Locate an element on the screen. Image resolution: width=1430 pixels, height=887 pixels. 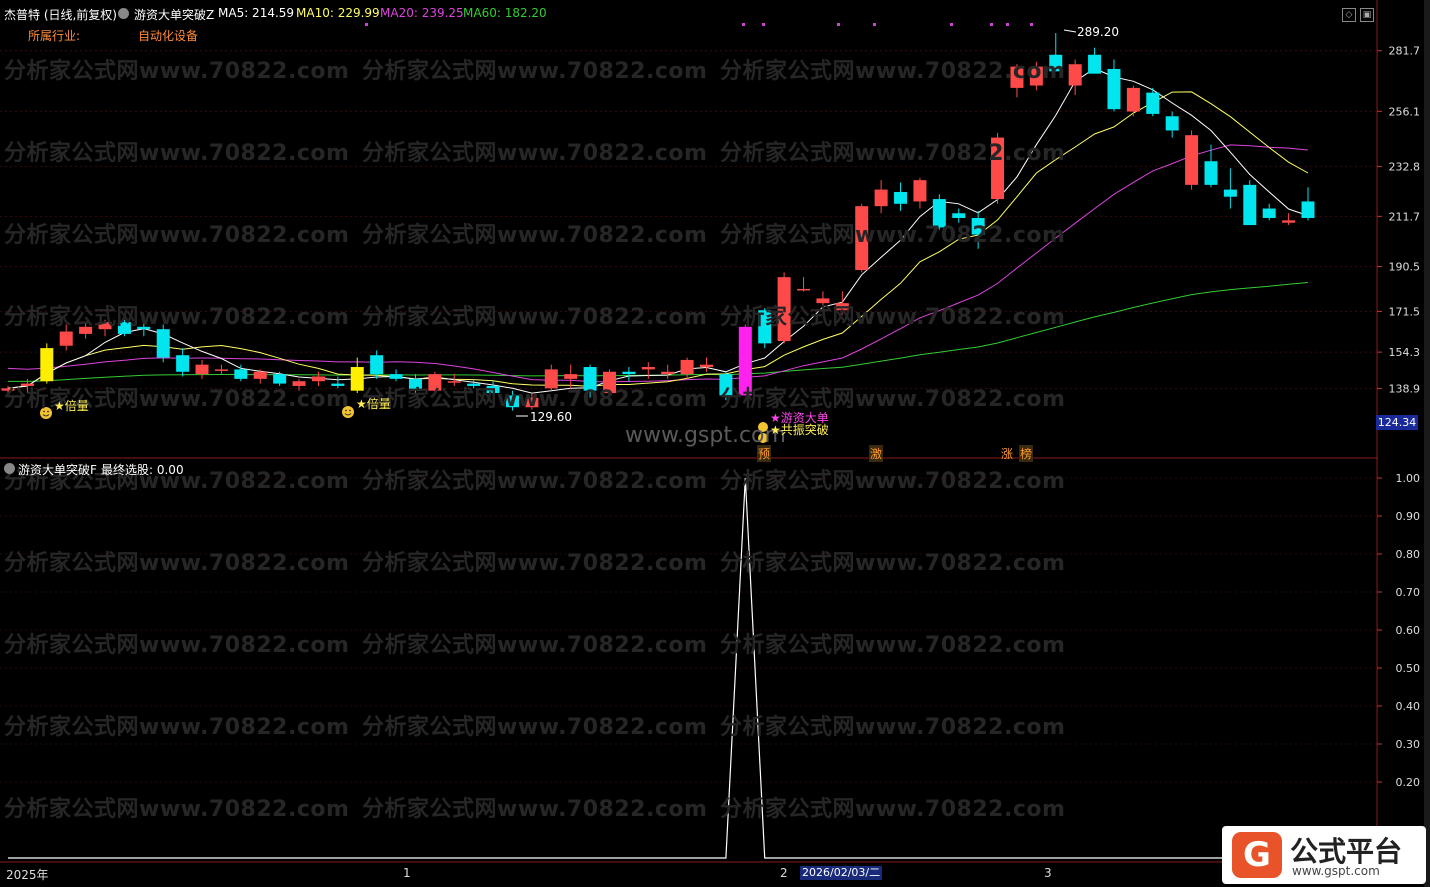
ma10-label: MA10: 229.99 is located at coordinates (338, 13).